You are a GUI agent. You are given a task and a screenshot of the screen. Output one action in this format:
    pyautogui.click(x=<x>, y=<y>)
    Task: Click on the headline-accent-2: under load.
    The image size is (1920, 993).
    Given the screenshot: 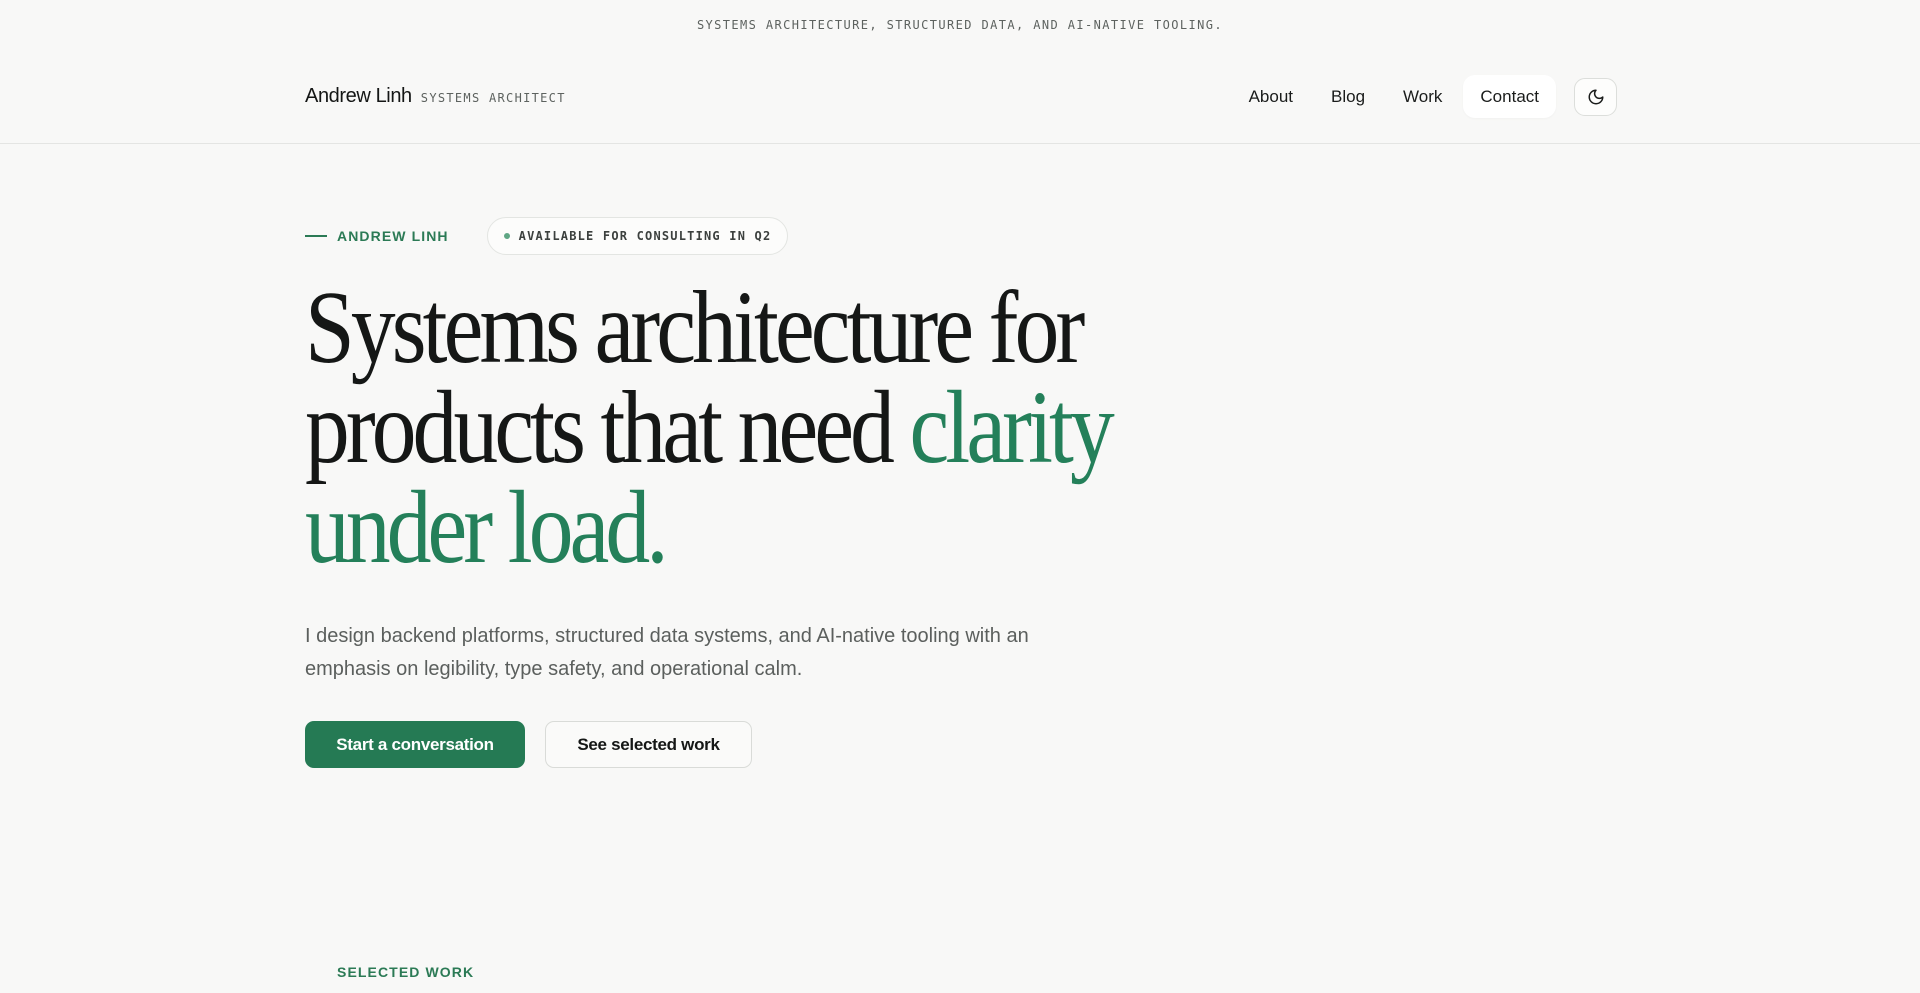 What is the action you would take?
    pyautogui.click(x=487, y=527)
    